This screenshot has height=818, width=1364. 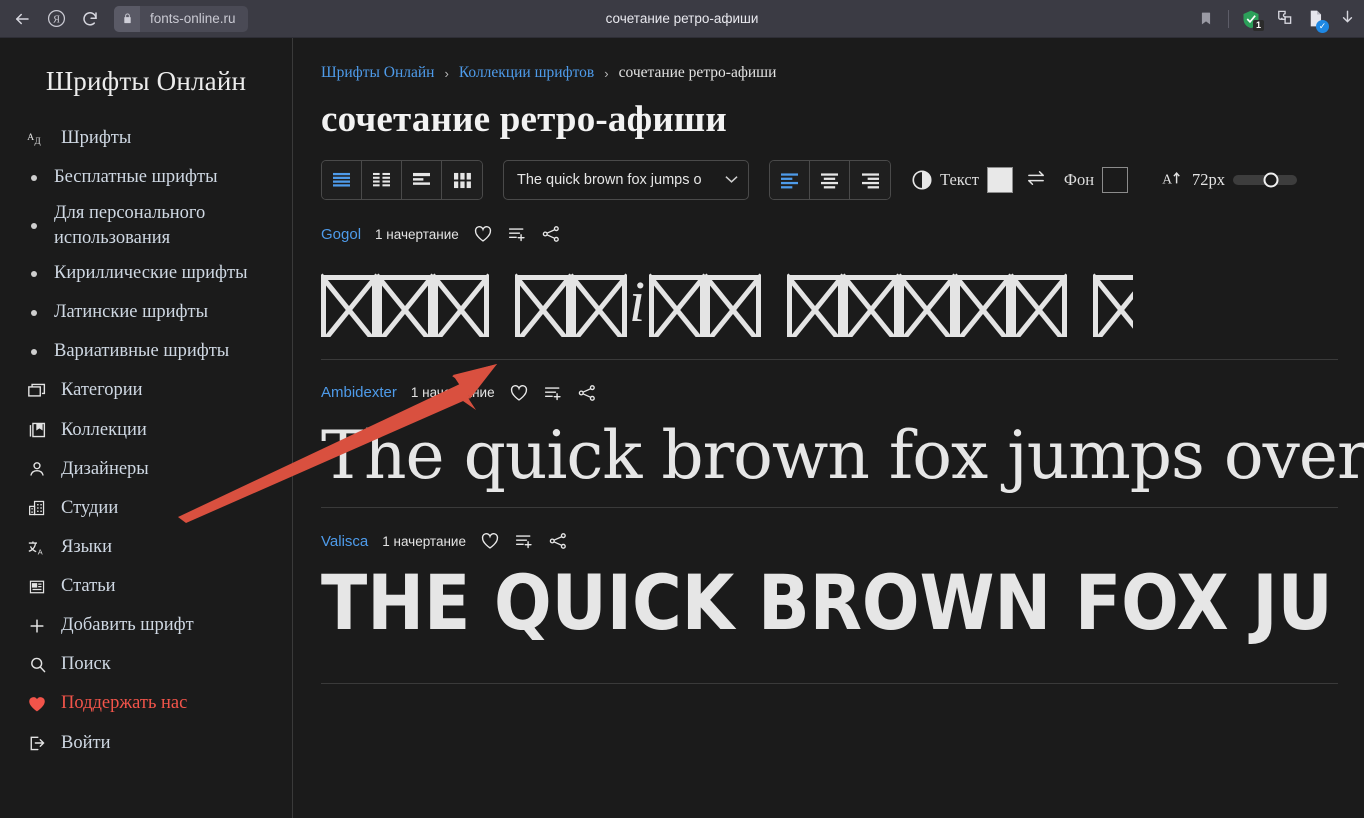 What do you see at coordinates (146, 138) in the screenshot?
I see `sidebar-item-fonts: AД Шрифты` at bounding box center [146, 138].